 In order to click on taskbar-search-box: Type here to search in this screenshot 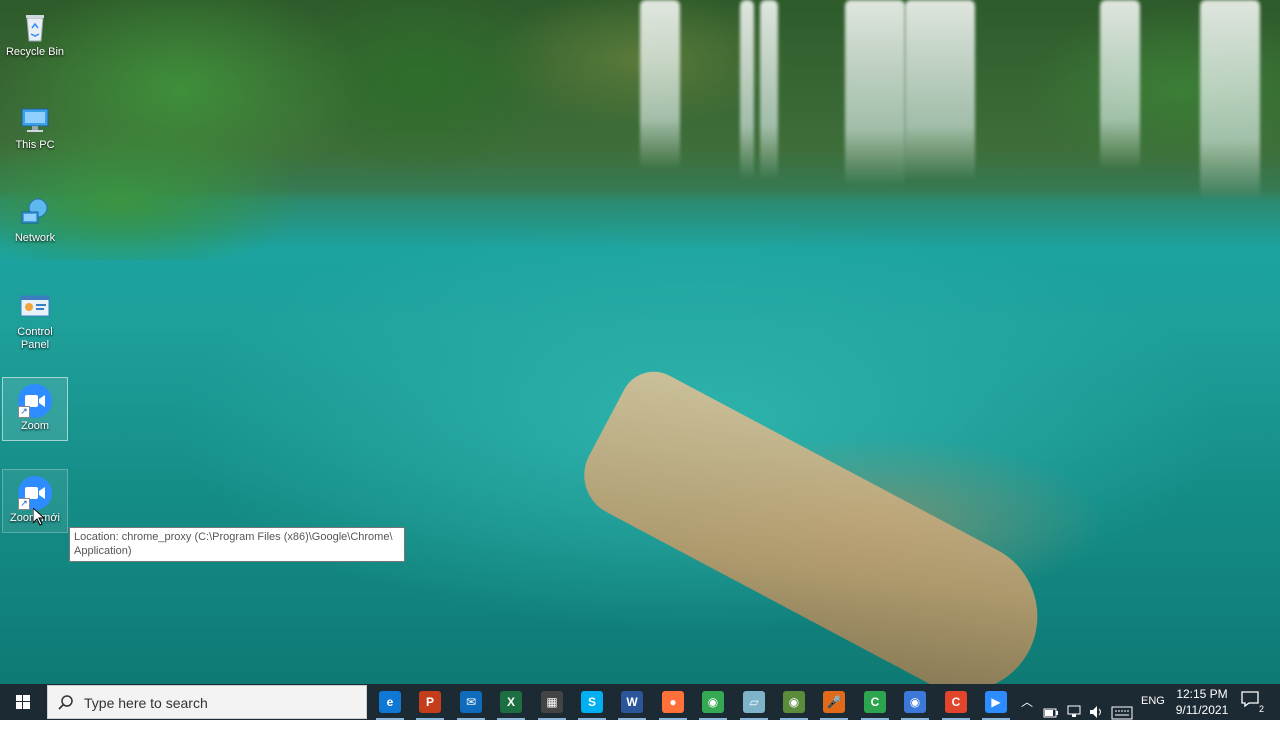, I will do `click(207, 702)`.